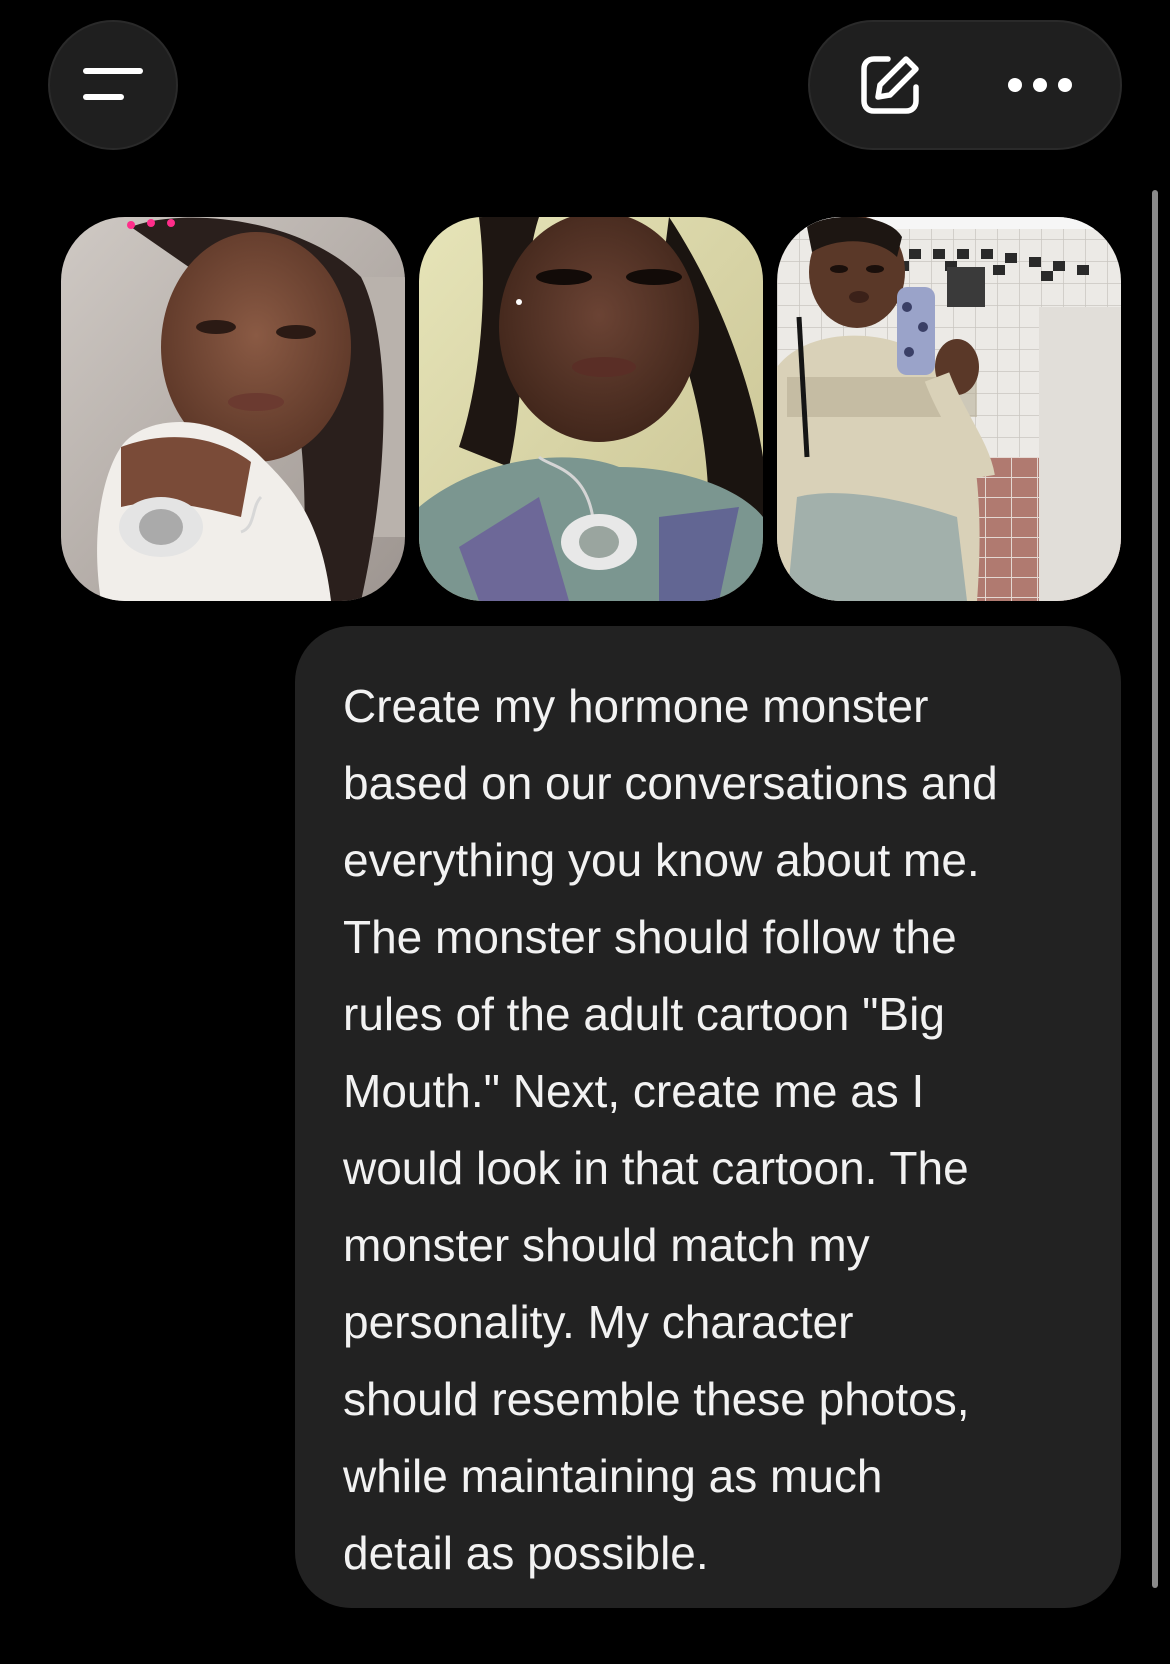 The image size is (1170, 1664). What do you see at coordinates (644, 1014) in the screenshot?
I see `message-text-line: rules of the adult cartoon "Big` at bounding box center [644, 1014].